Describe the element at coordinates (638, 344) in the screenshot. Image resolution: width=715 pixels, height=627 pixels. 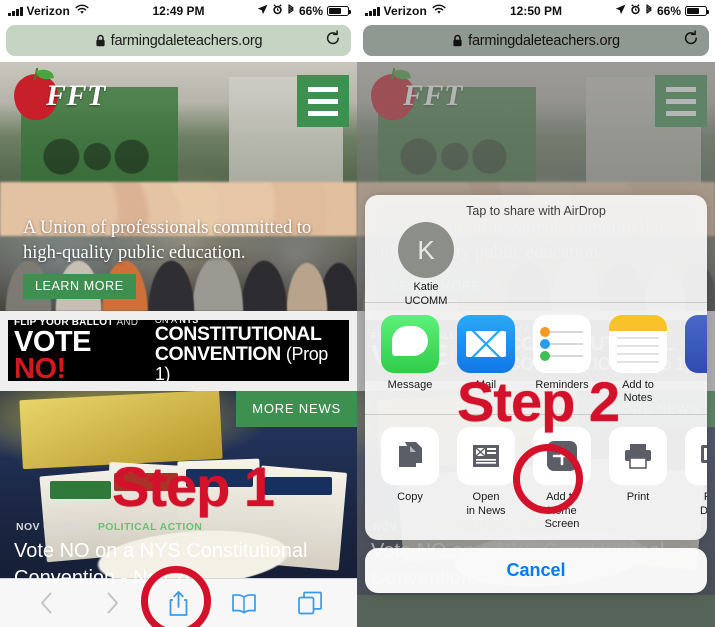
I see `notes-app-icon` at that location.